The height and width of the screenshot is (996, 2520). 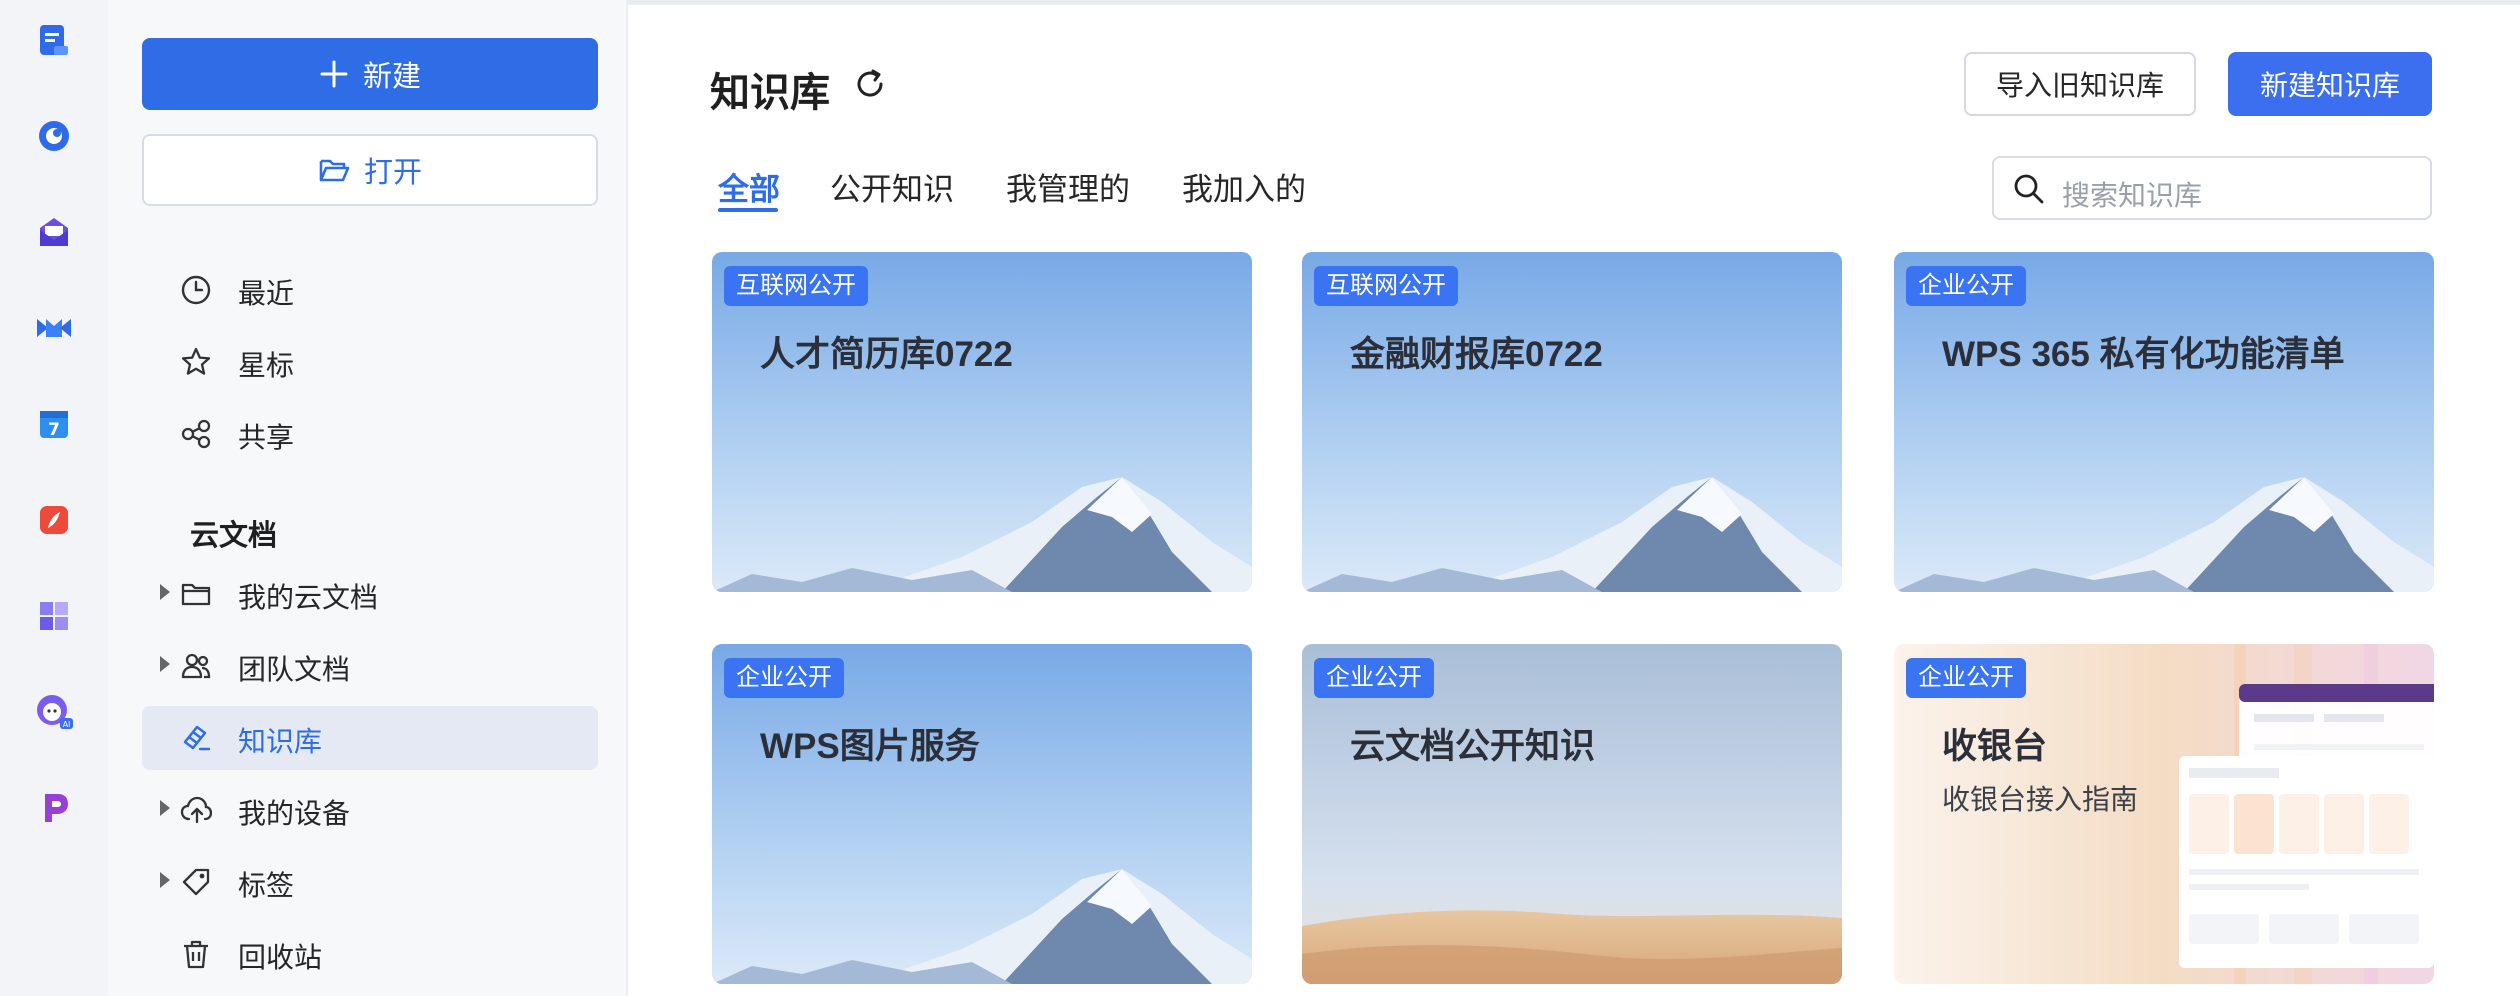 What do you see at coordinates (2040, 799) in the screenshot?
I see `card-subtitle: 收银台接入指南` at bounding box center [2040, 799].